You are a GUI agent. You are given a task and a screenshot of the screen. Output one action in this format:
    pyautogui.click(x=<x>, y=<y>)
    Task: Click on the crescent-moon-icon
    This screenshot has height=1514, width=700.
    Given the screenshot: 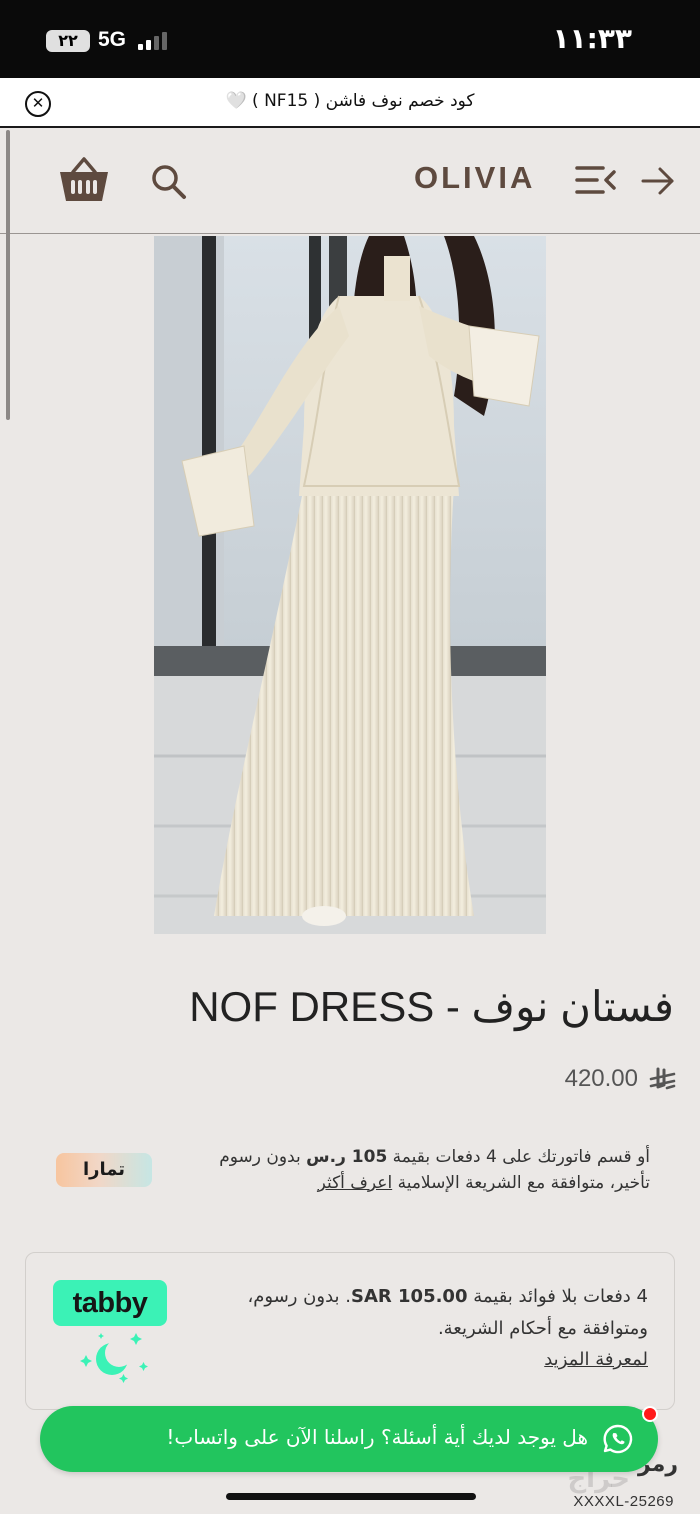 What is the action you would take?
    pyautogui.click(x=114, y=1358)
    